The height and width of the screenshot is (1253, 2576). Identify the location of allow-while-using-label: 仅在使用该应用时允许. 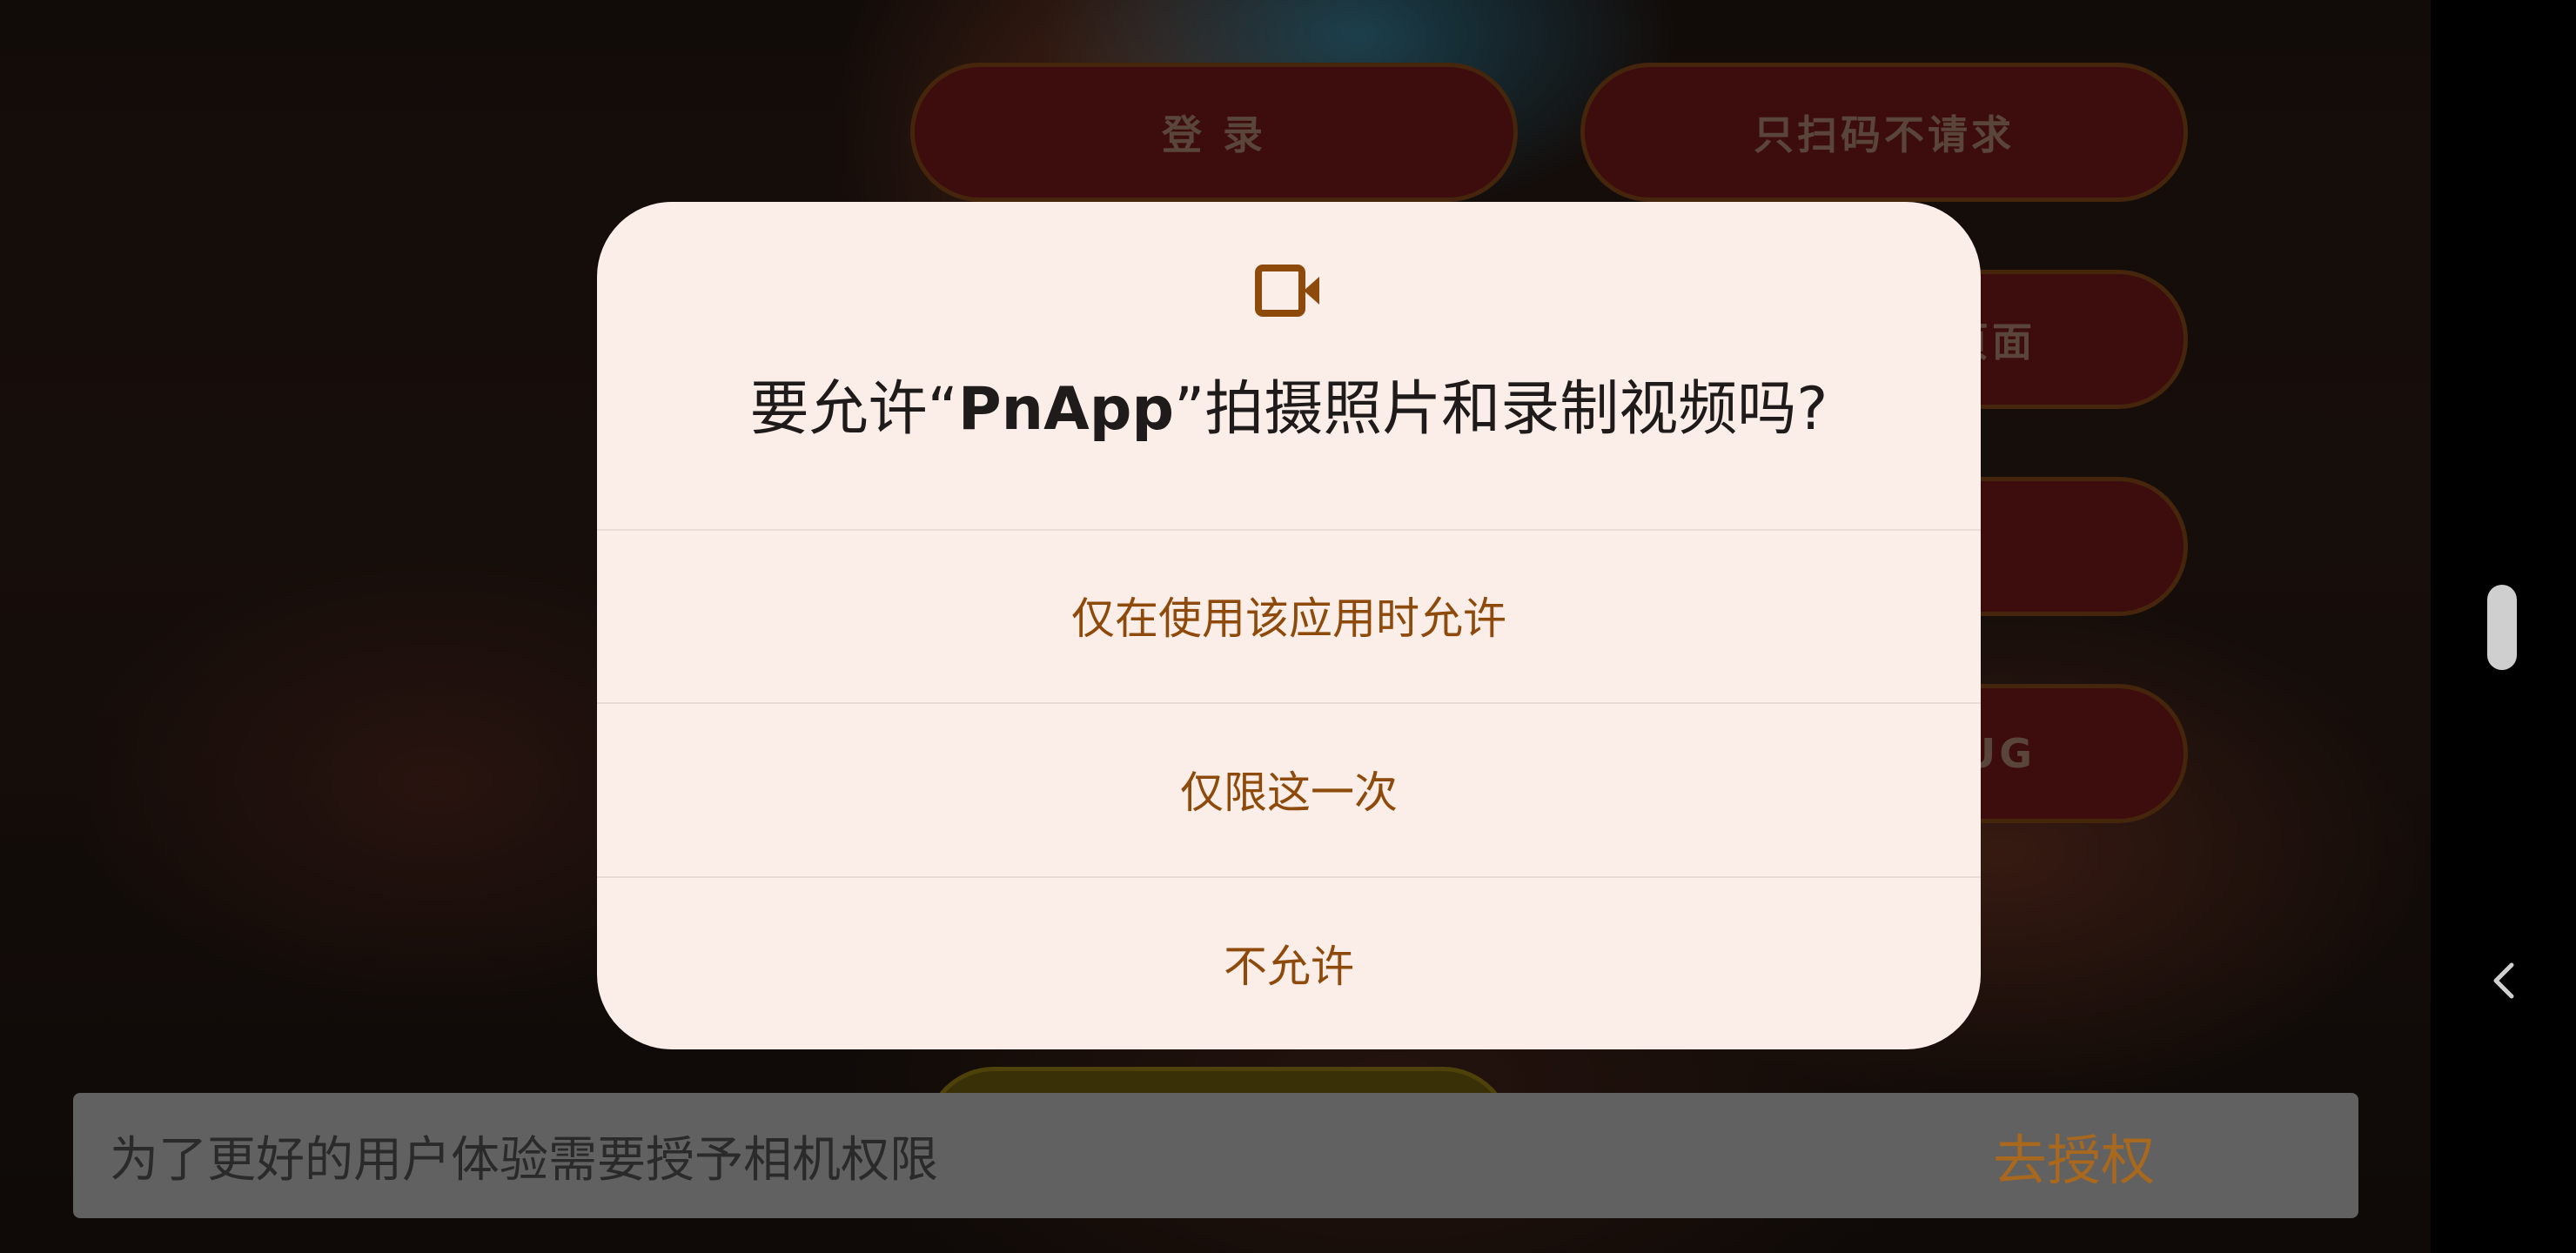
(1288, 618).